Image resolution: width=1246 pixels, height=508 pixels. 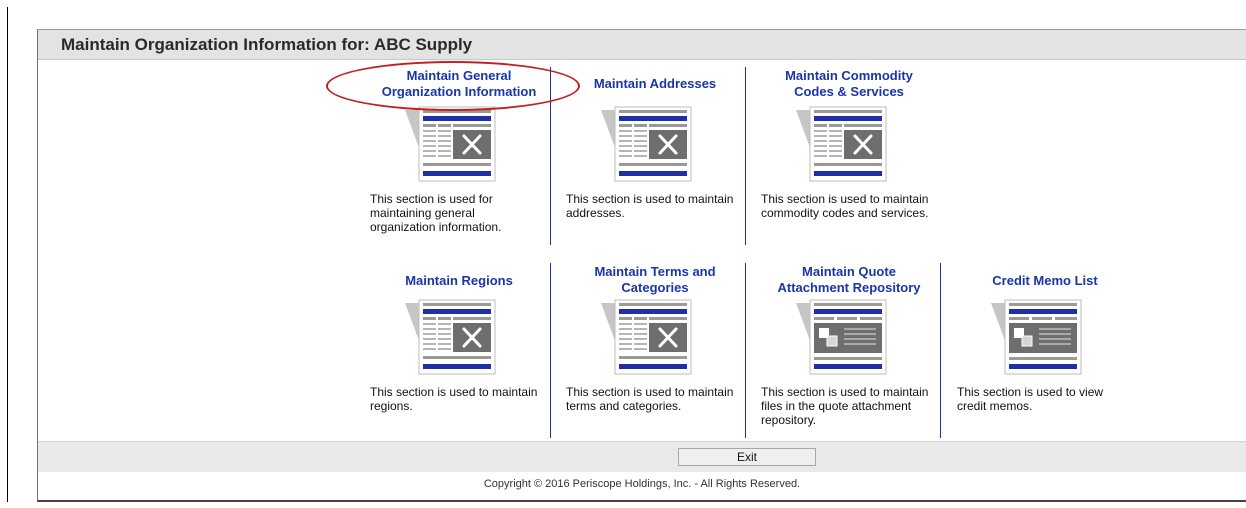 What do you see at coordinates (849, 280) in the screenshot?
I see `maintain-quote-attachment-link: Maintain Quote Attachment Repository` at bounding box center [849, 280].